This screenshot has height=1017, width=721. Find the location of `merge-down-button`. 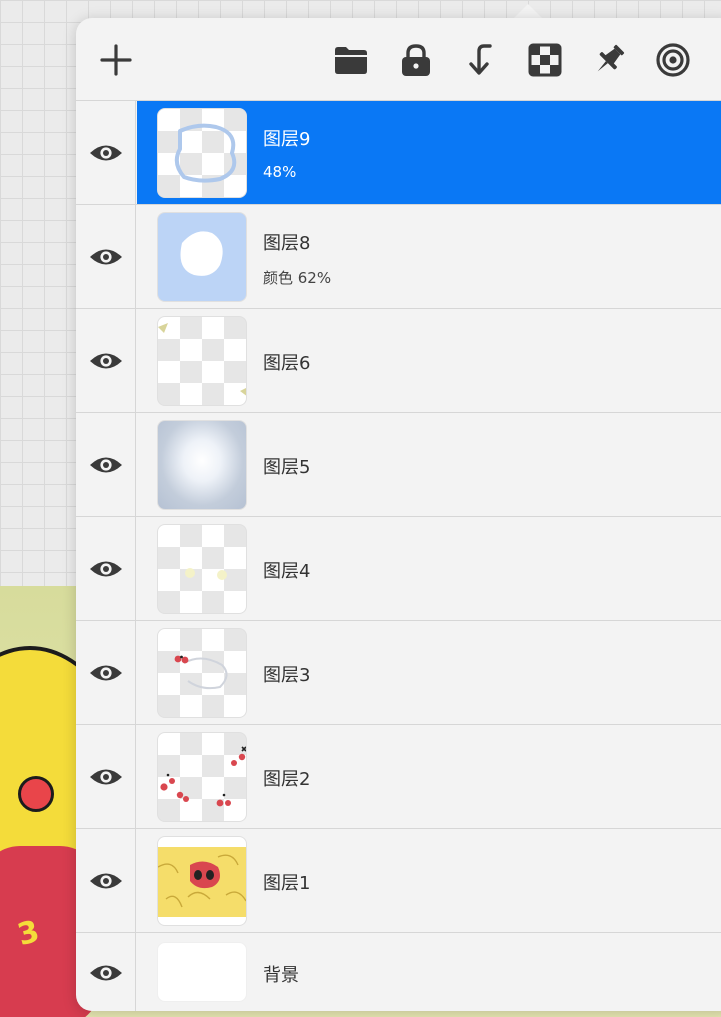

merge-down-button is located at coordinates (480, 60).